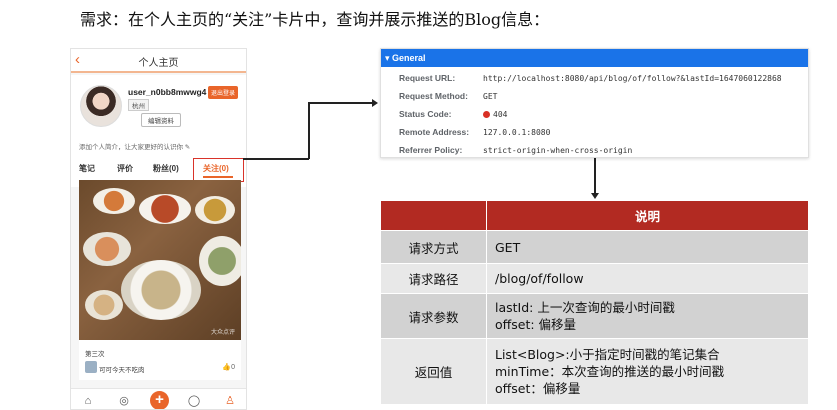  Describe the element at coordinates (88, 401) in the screenshot. I see `home-icon: ⌂` at that location.